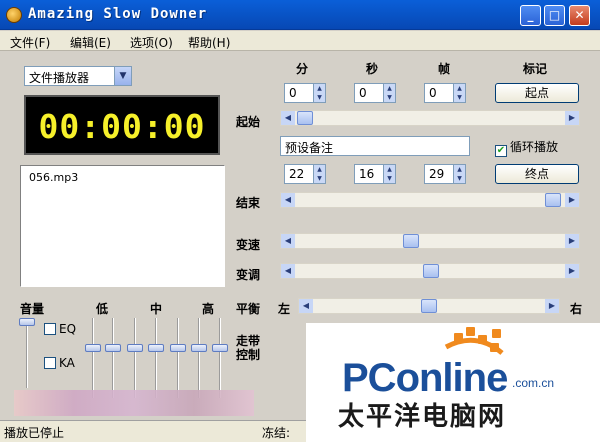  Describe the element at coordinates (576, 309) in the screenshot. I see `balance-right-label: 右` at that location.